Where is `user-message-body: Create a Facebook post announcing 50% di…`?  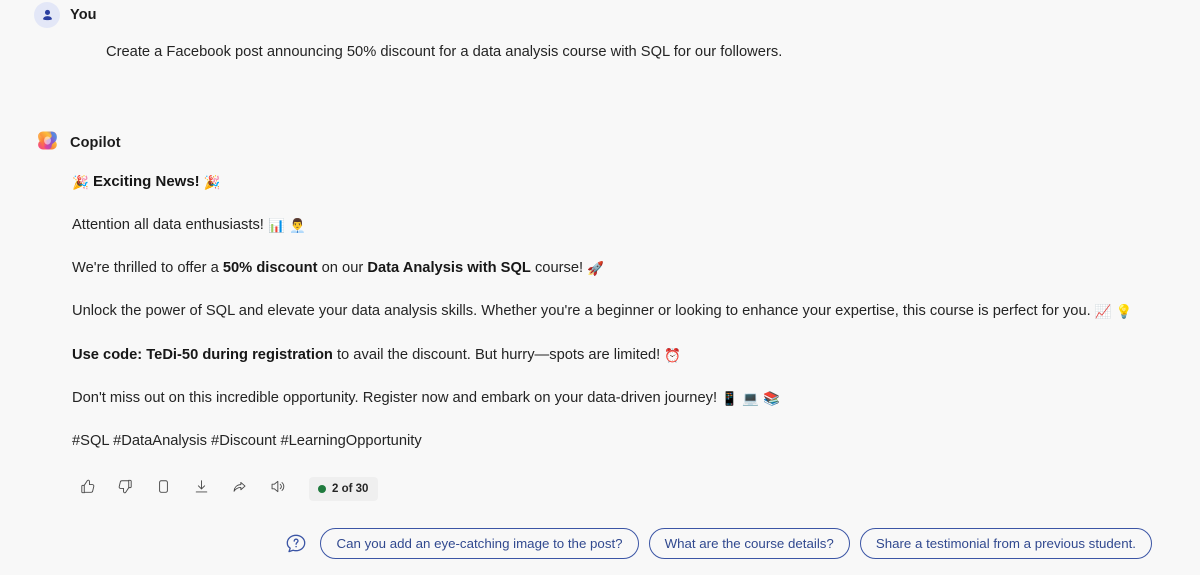 user-message-body: Create a Facebook post announcing 50% di… is located at coordinates (604, 52).